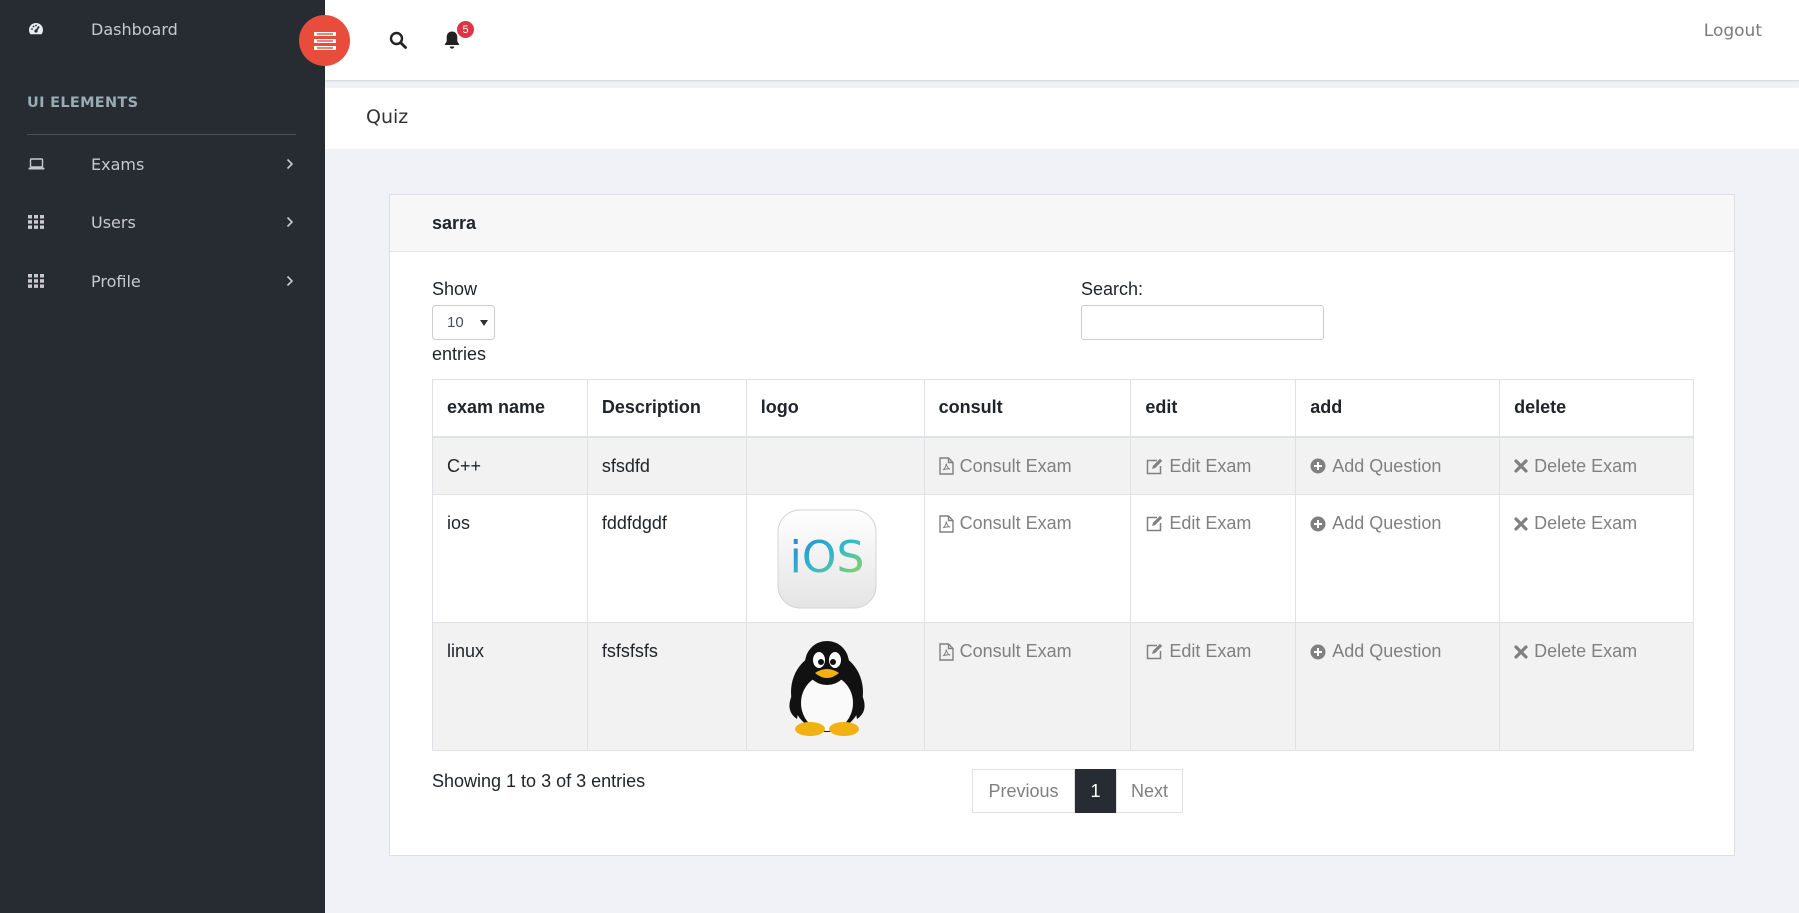  I want to click on svg-text: iOS, so click(826, 557).